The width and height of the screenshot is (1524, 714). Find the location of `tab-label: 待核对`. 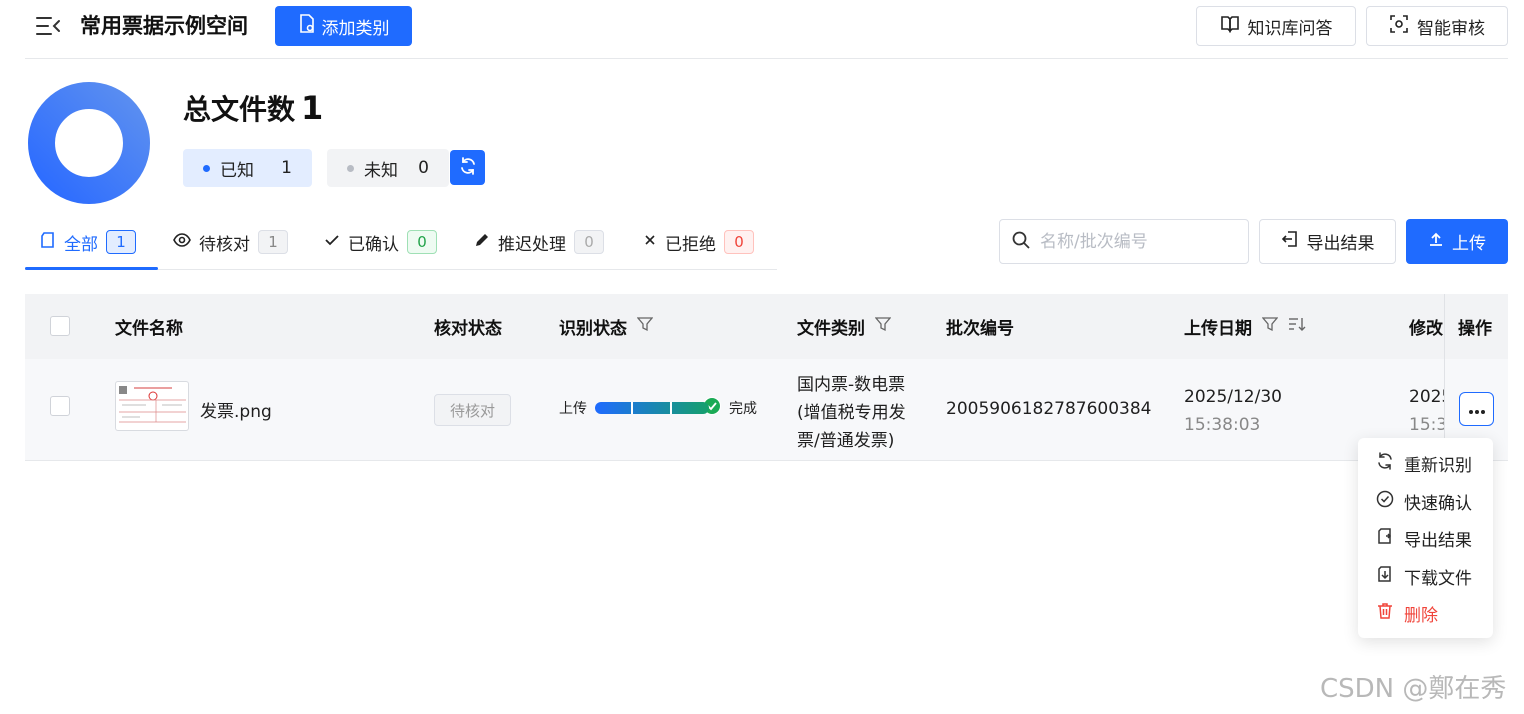

tab-label: 待核对 is located at coordinates (224, 244).